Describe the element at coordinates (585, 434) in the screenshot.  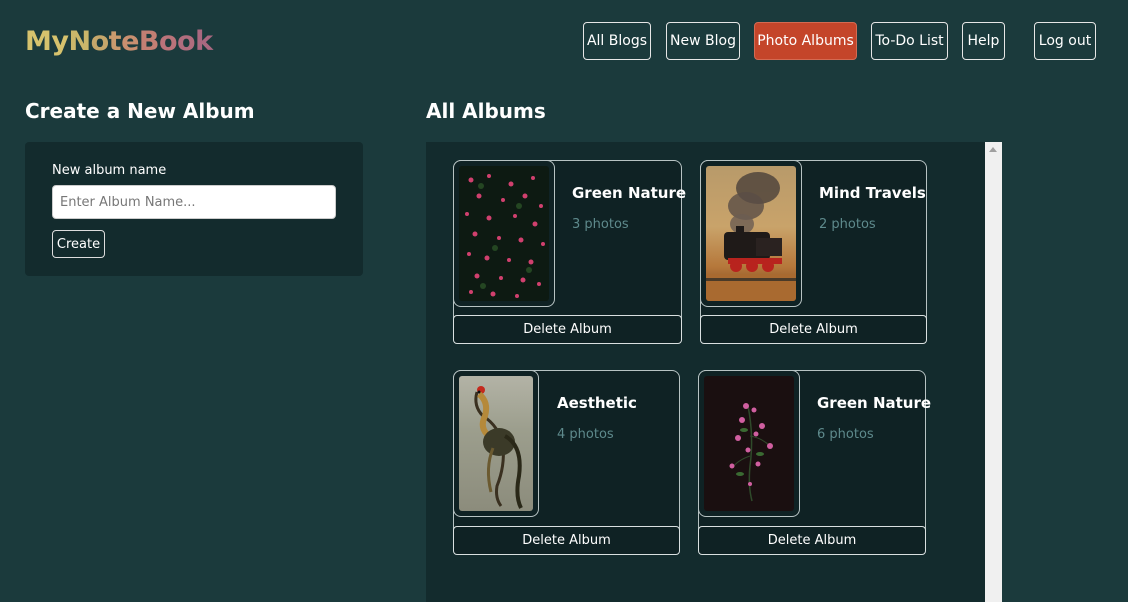
I see `album-photo-count: 4 photos` at that location.